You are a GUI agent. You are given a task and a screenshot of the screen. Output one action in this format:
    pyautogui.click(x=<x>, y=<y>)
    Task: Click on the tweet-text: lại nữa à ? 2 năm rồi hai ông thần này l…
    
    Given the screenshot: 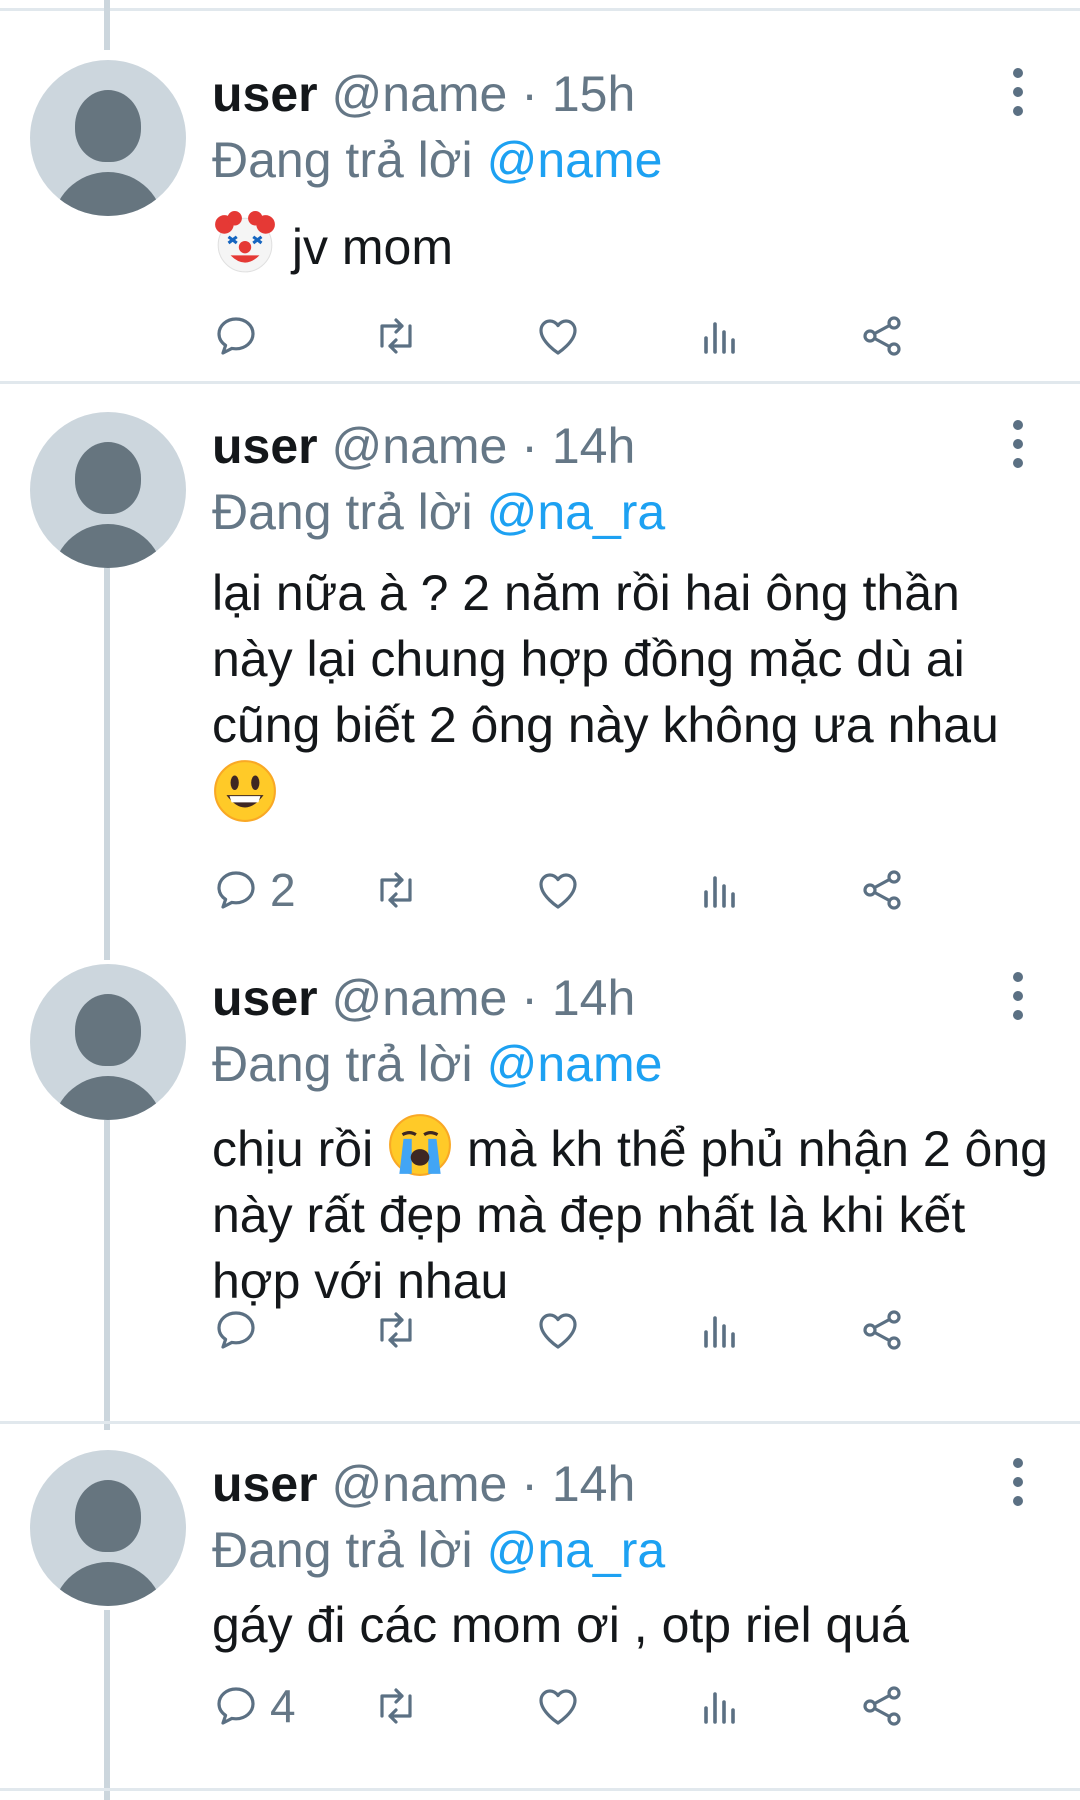 What is the action you would take?
    pyautogui.click(x=632, y=694)
    